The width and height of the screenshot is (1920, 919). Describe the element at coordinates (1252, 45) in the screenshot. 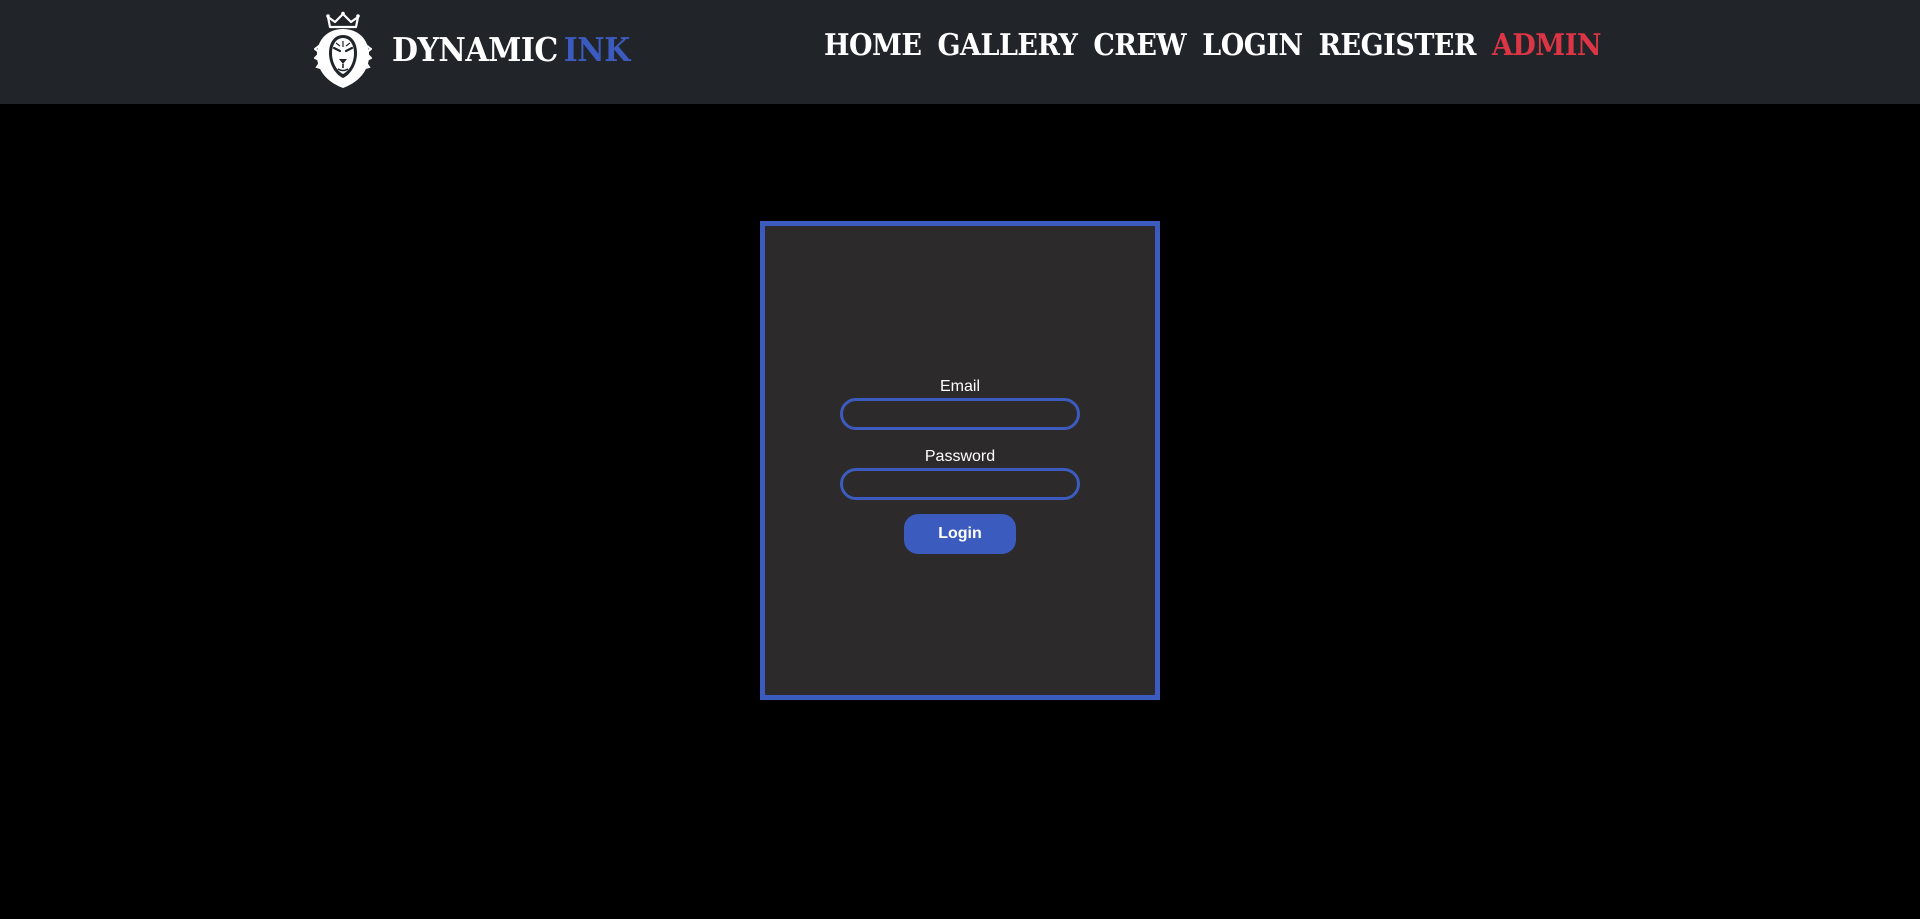

I see `nav-login: LOGIN` at that location.